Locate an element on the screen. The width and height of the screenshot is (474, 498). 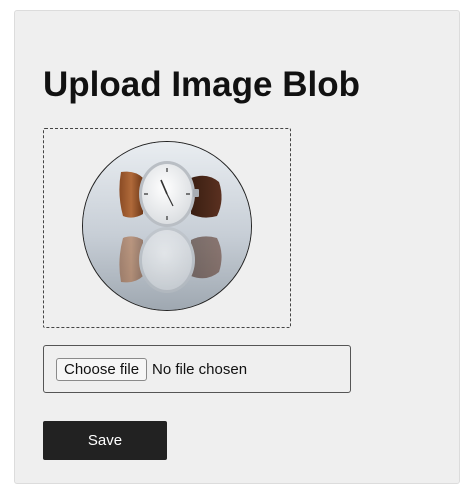
image-preview is located at coordinates (167, 226).